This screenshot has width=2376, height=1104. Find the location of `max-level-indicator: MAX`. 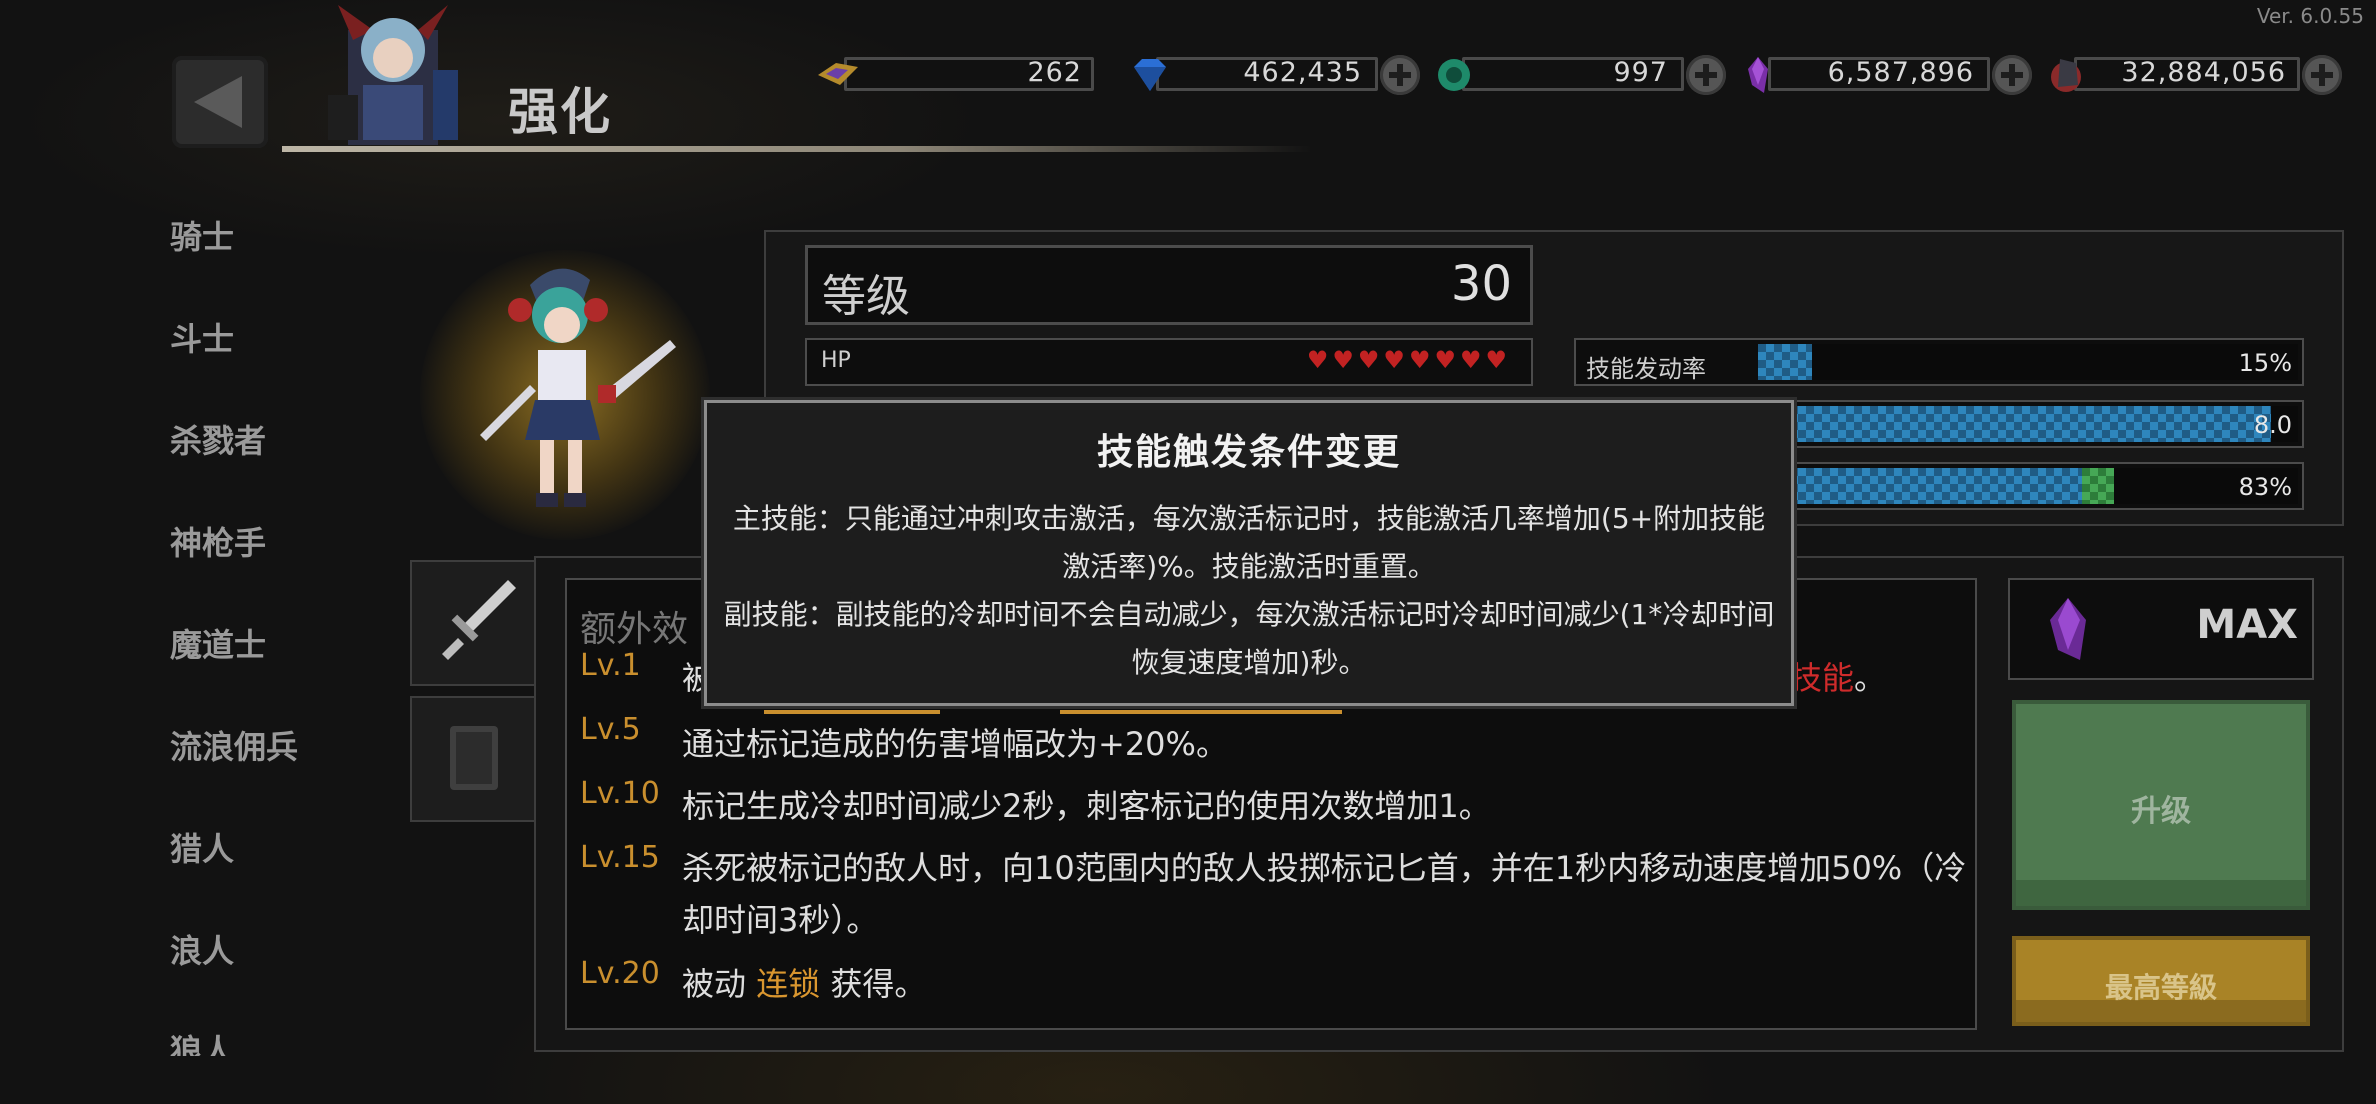

max-level-indicator: MAX is located at coordinates (2161, 629).